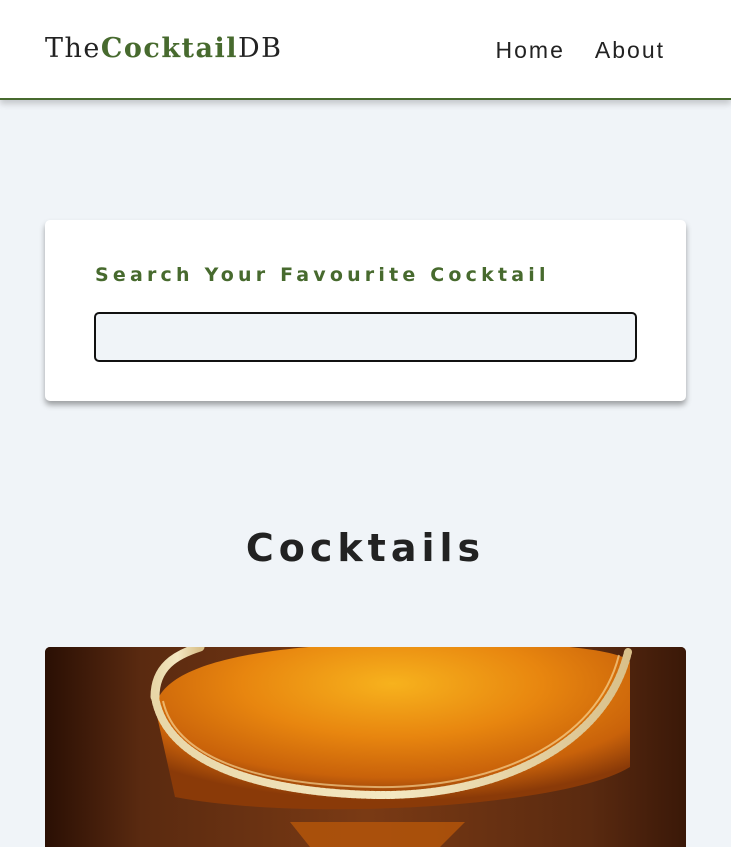 This screenshot has height=847, width=731. What do you see at coordinates (260, 48) in the screenshot?
I see `logo-suffix: DB` at bounding box center [260, 48].